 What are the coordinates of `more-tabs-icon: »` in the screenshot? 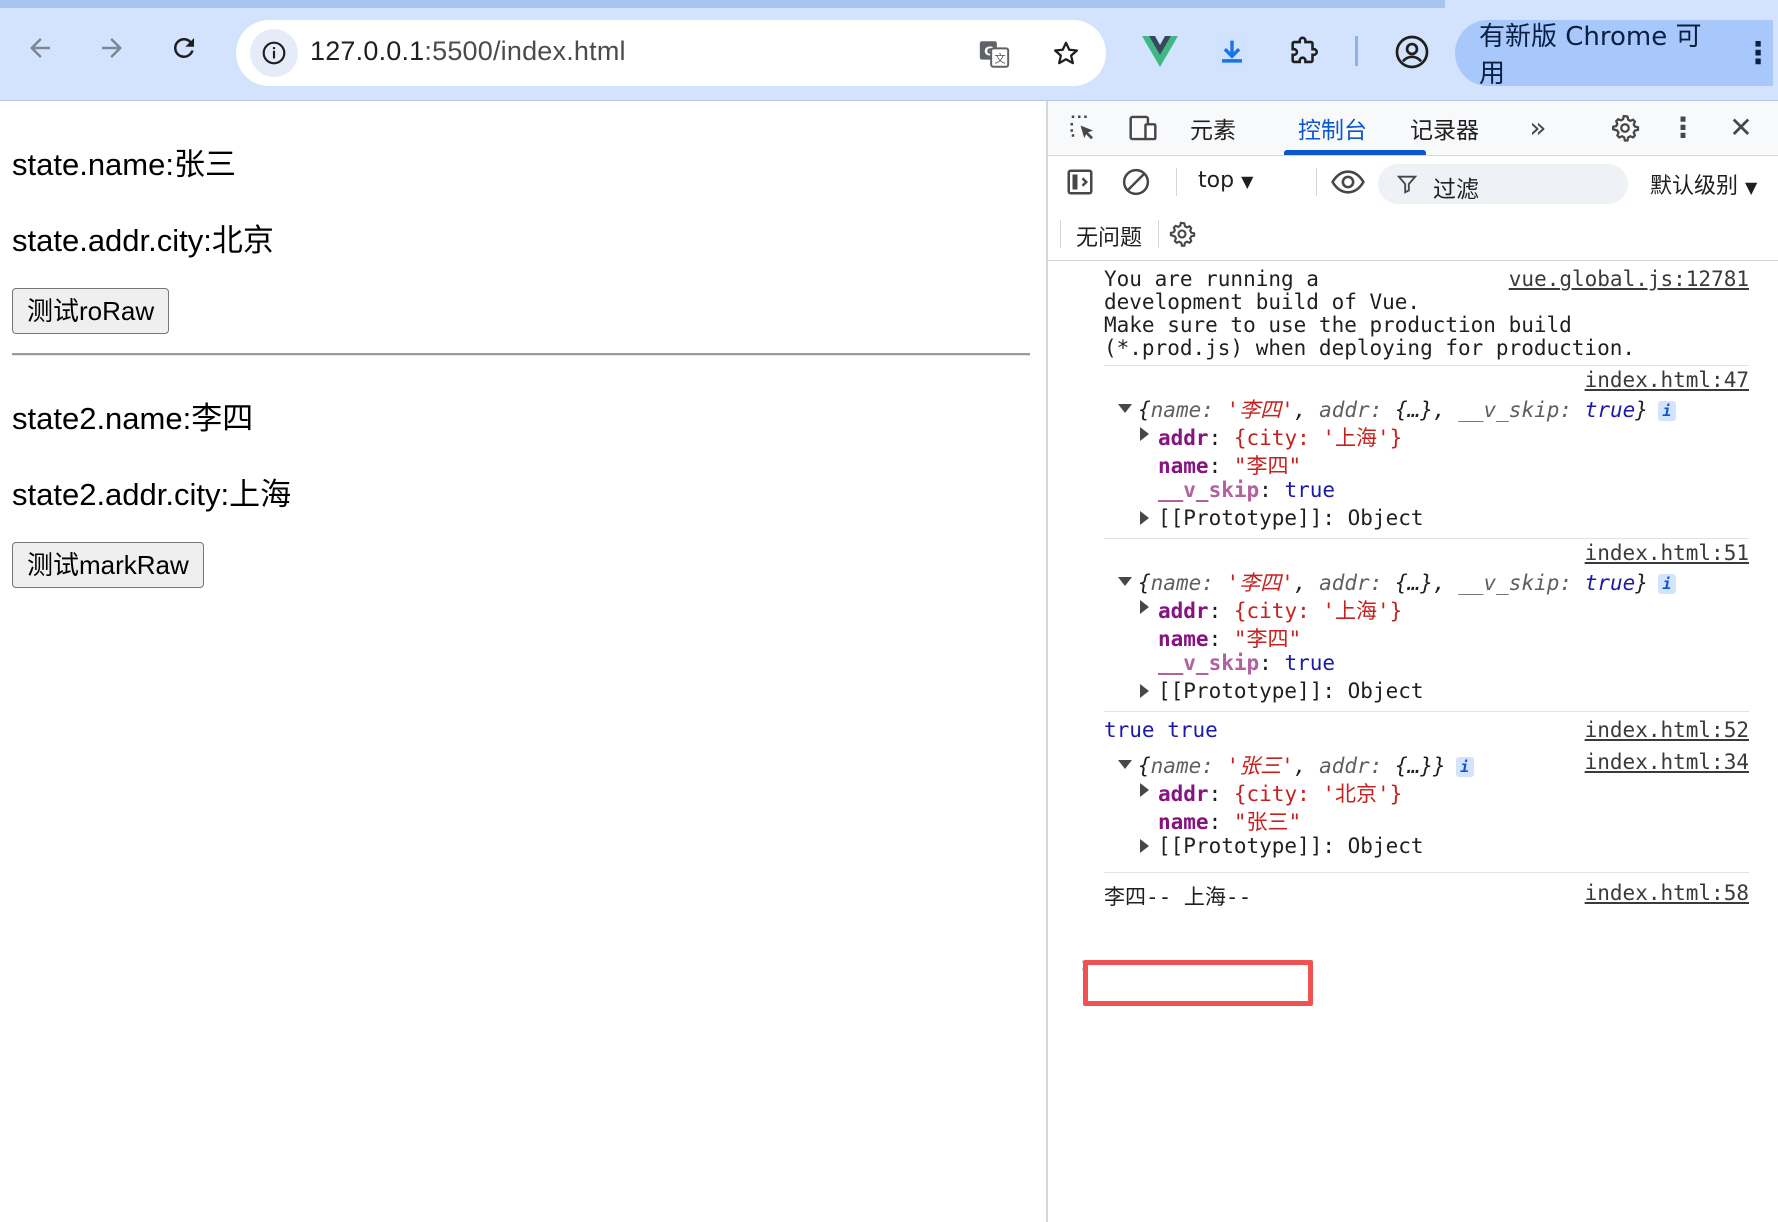 It's located at (1538, 127).